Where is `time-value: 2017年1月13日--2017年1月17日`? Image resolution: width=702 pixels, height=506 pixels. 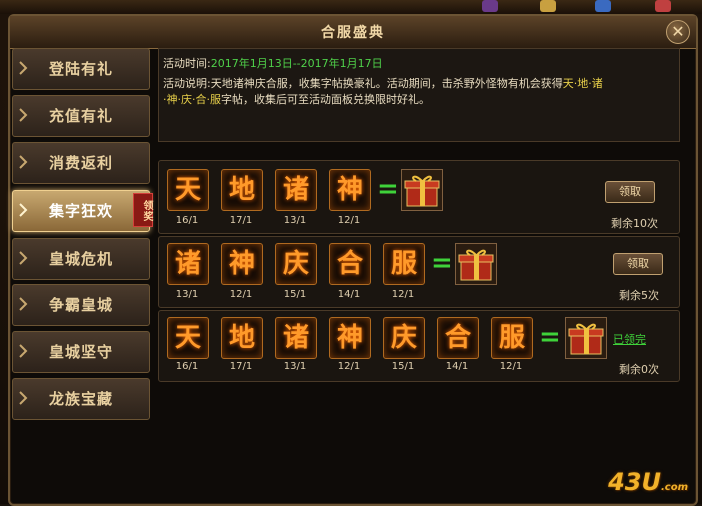
time-value: 2017年1月13日--2017年1月17日 is located at coordinates (296, 63).